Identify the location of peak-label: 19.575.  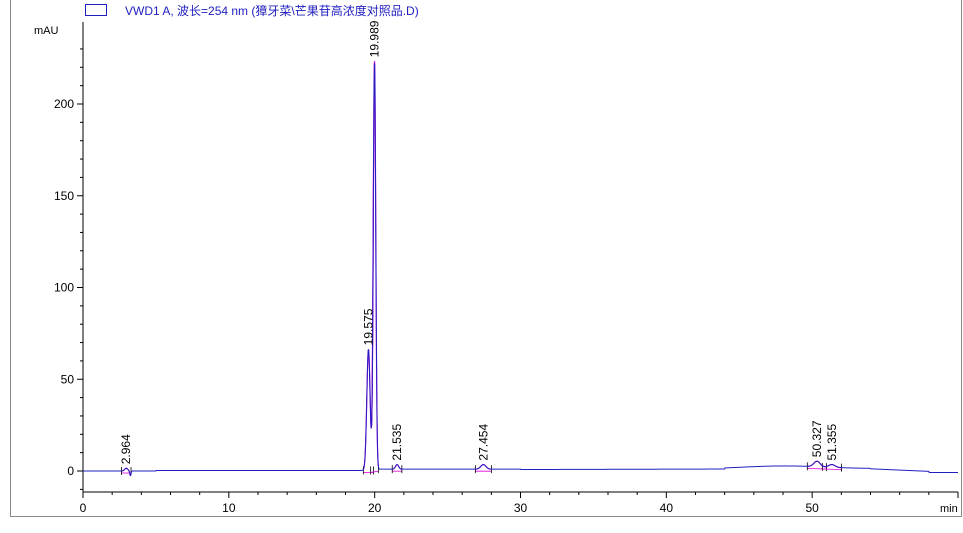
(368, 326).